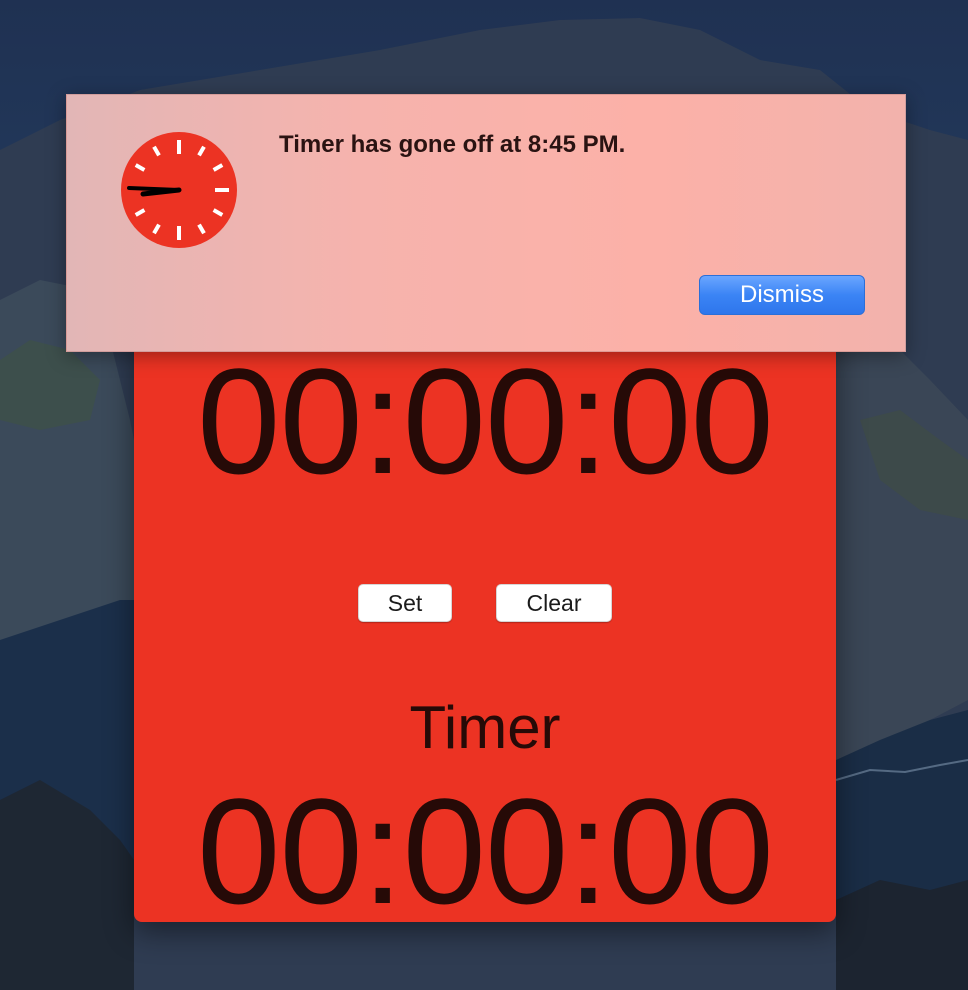  What do you see at coordinates (179, 190) in the screenshot?
I see `clock-icon` at bounding box center [179, 190].